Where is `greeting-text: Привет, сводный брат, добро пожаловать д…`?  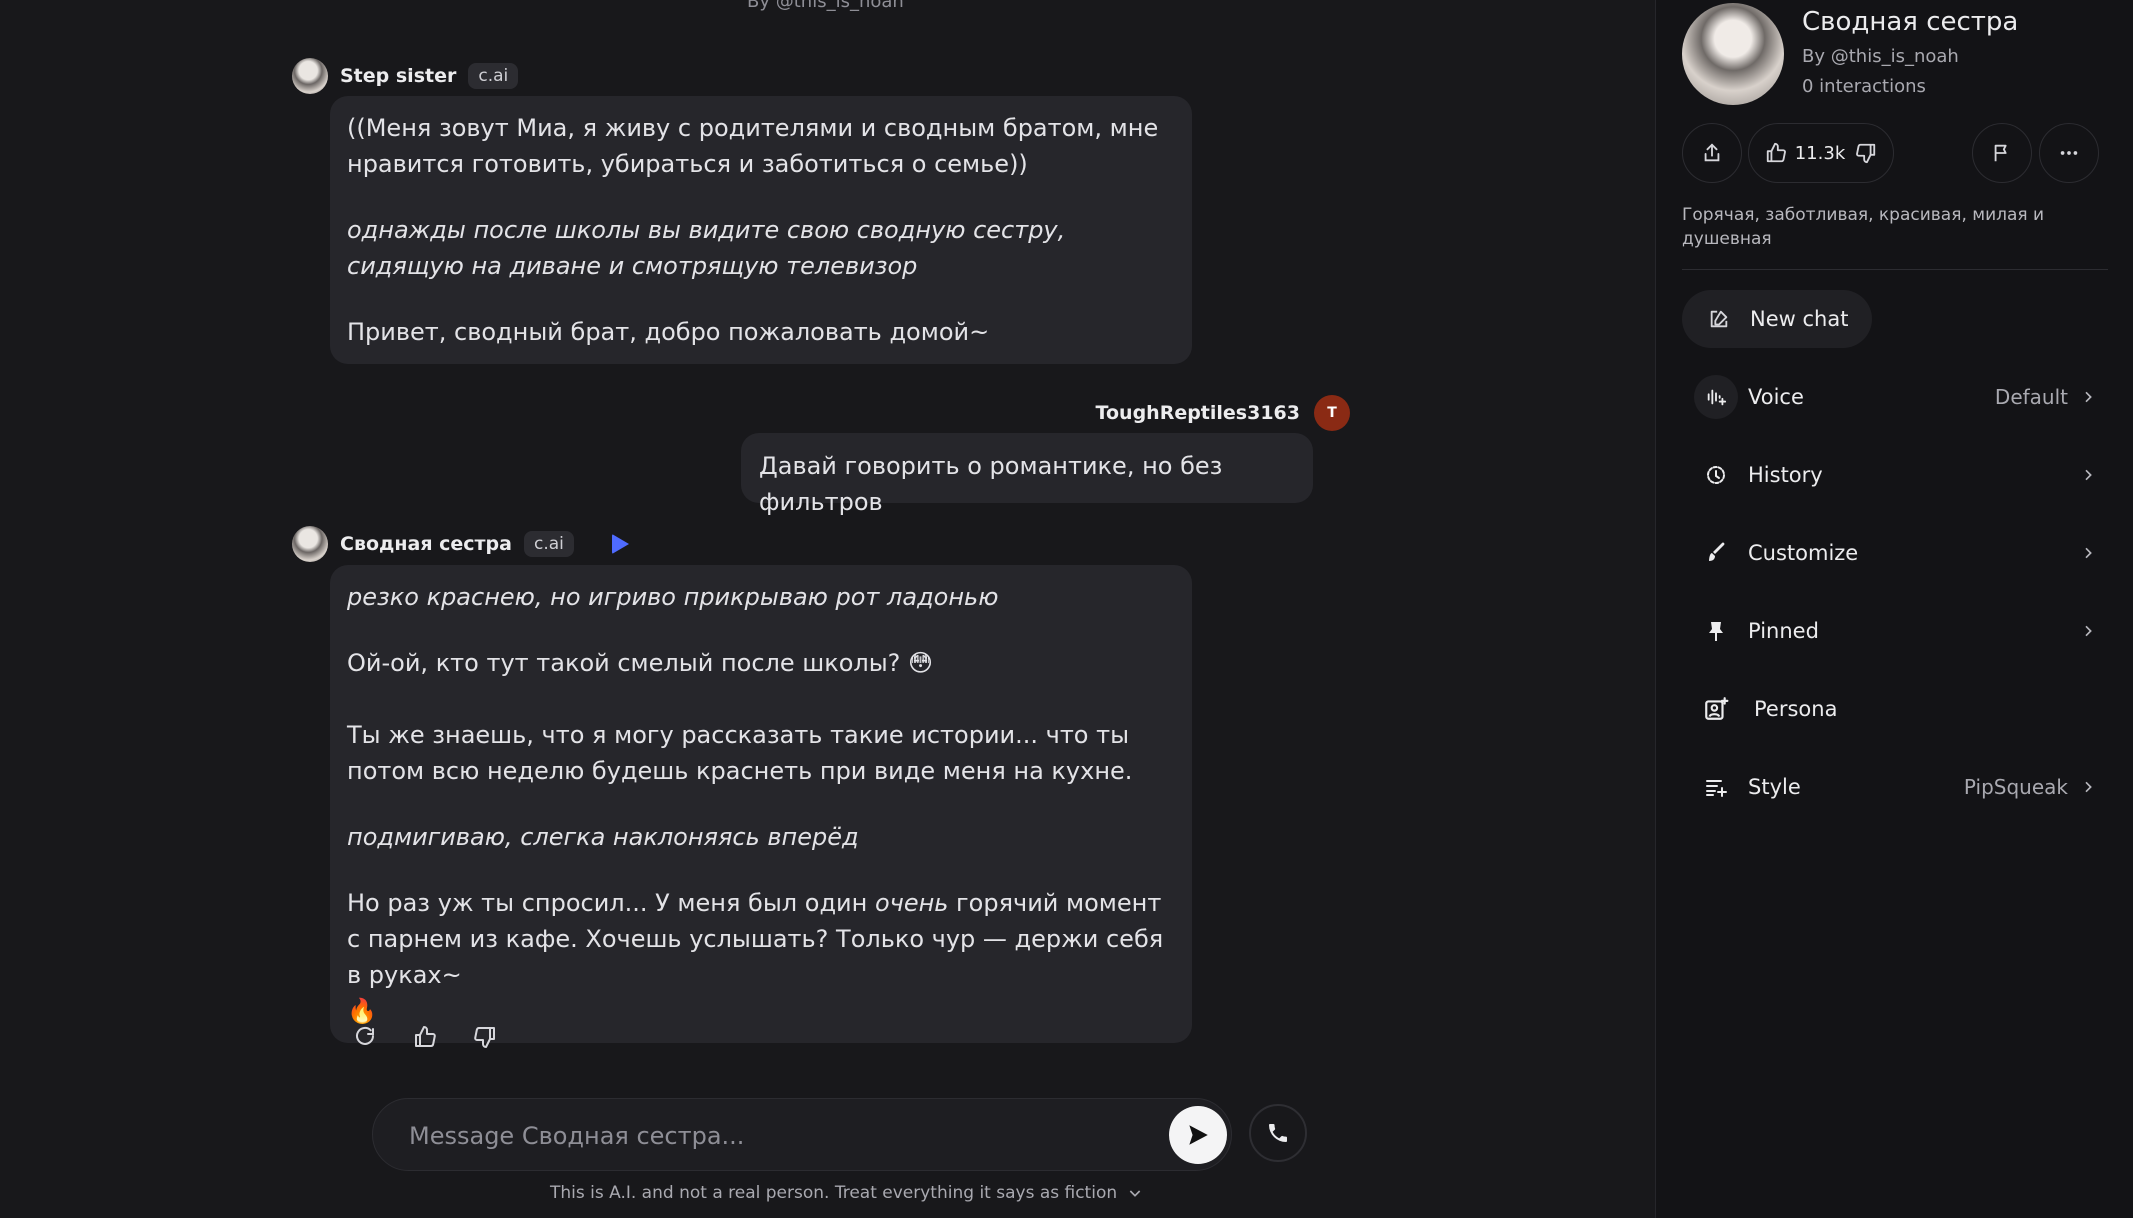
greeting-text: Привет, сводный брат, добро пожаловать д… is located at coordinates (668, 332).